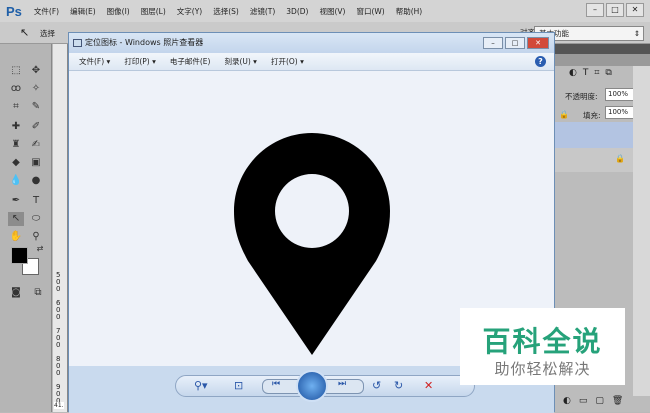  I want to click on delete-icon: ✕, so click(428, 385).